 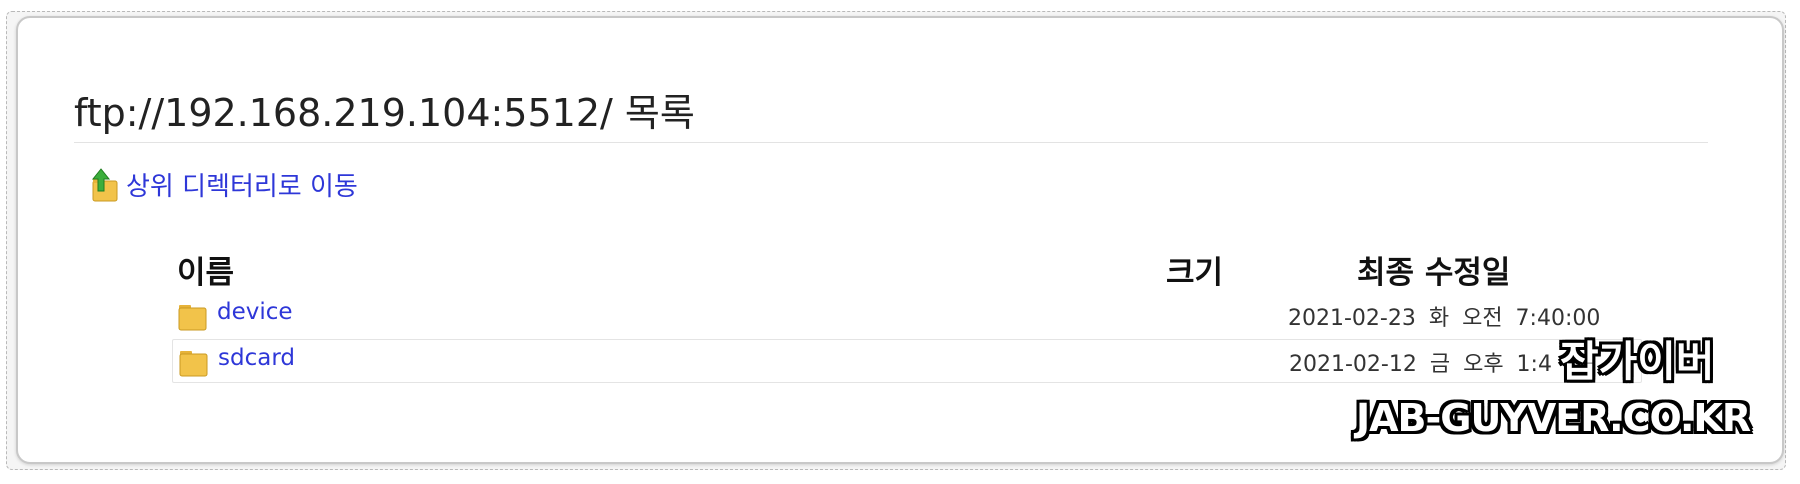 What do you see at coordinates (104, 184) in the screenshot?
I see `folder-up-arrow-icon` at bounding box center [104, 184].